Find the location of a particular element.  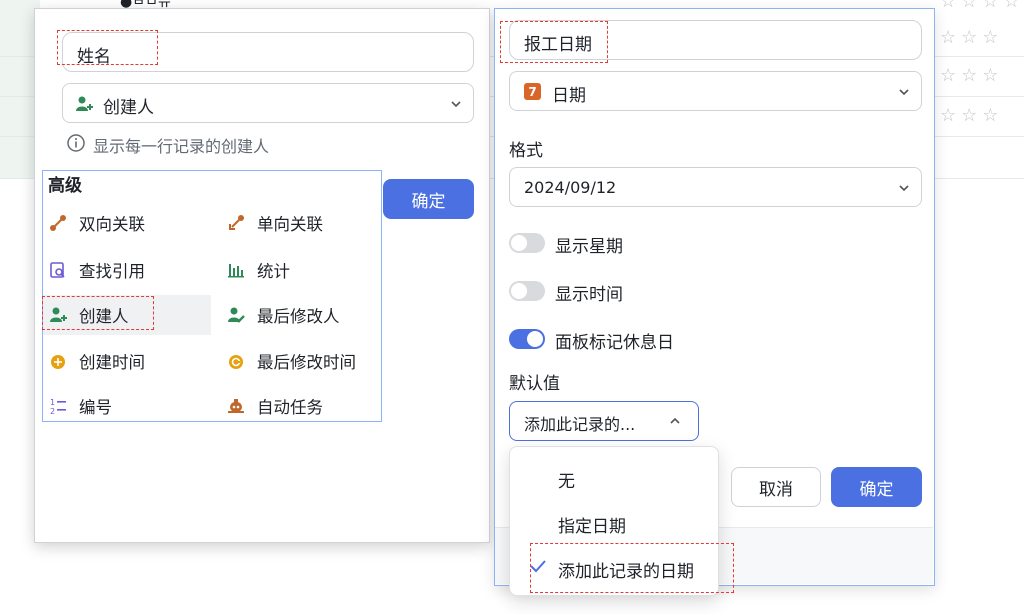

field-type-one-way-link: 单向关联 is located at coordinates (275, 223).